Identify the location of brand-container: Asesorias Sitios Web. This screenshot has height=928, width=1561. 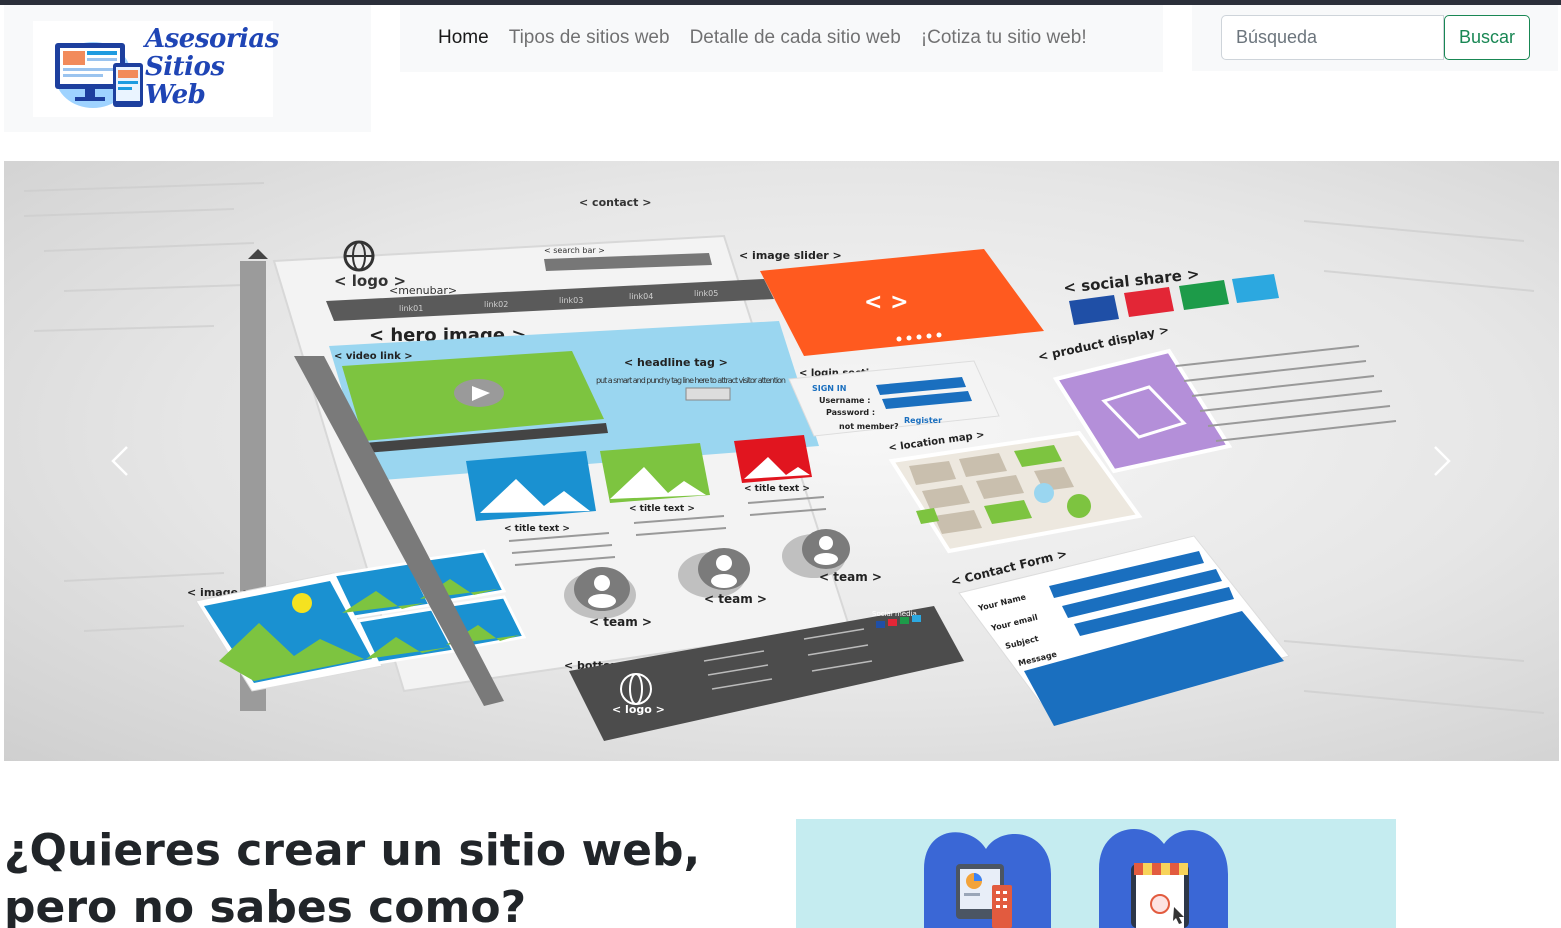
(187, 68).